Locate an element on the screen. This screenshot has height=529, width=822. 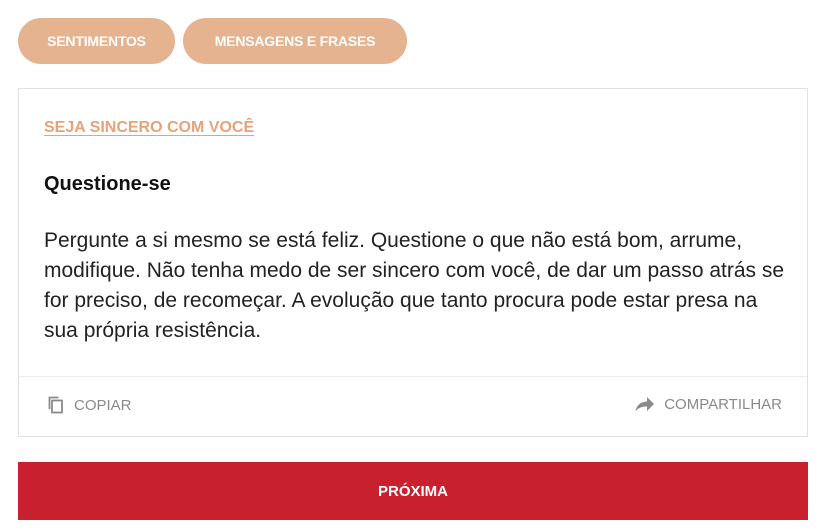
copy-button: COPIAR is located at coordinates (89, 405).